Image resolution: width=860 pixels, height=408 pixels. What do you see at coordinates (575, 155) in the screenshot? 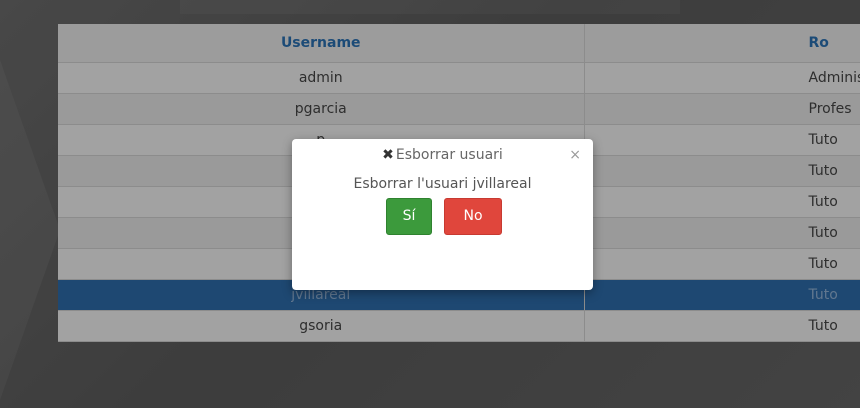
I see `close-icon: ×` at bounding box center [575, 155].